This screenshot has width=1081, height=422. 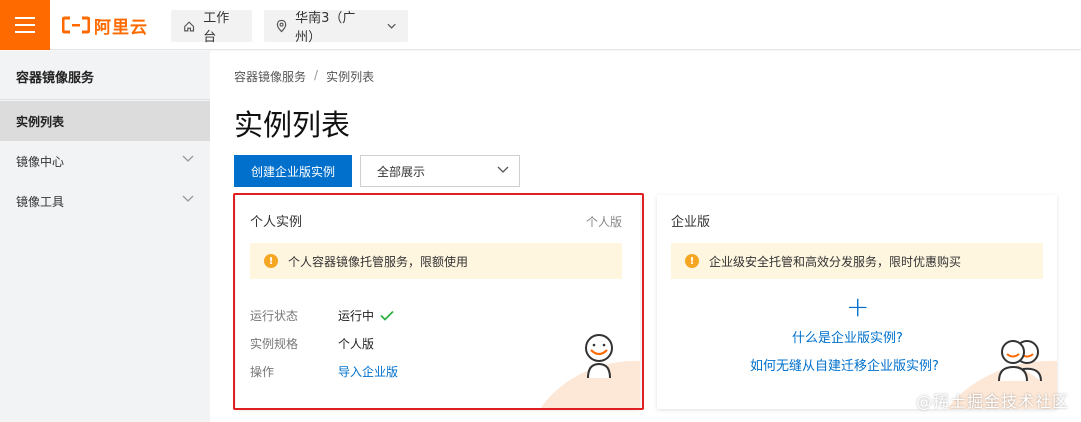 I want to click on card-title: 企业版, so click(x=691, y=222).